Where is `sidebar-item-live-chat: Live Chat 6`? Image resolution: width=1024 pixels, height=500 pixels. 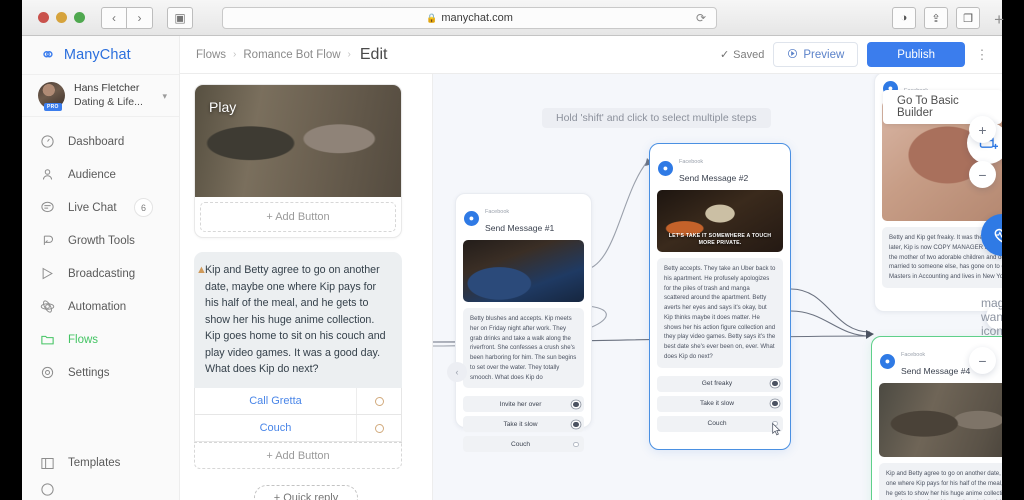
sidebar-item-live-chat: Live Chat 6 is located at coordinates (100, 207).